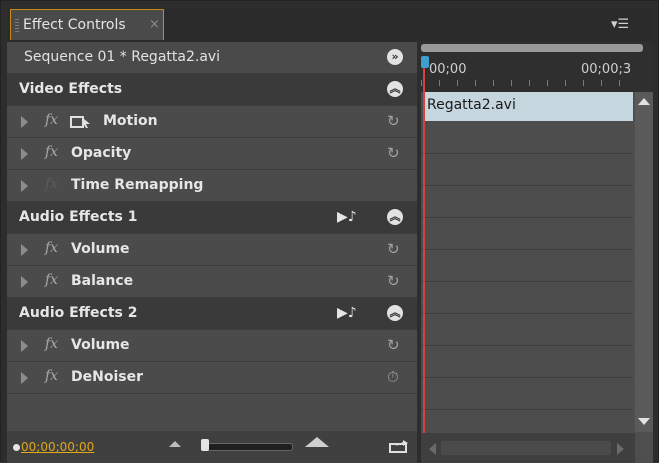  What do you see at coordinates (528, 106) in the screenshot?
I see `clip-bar: Regatta2.avi` at bounding box center [528, 106].